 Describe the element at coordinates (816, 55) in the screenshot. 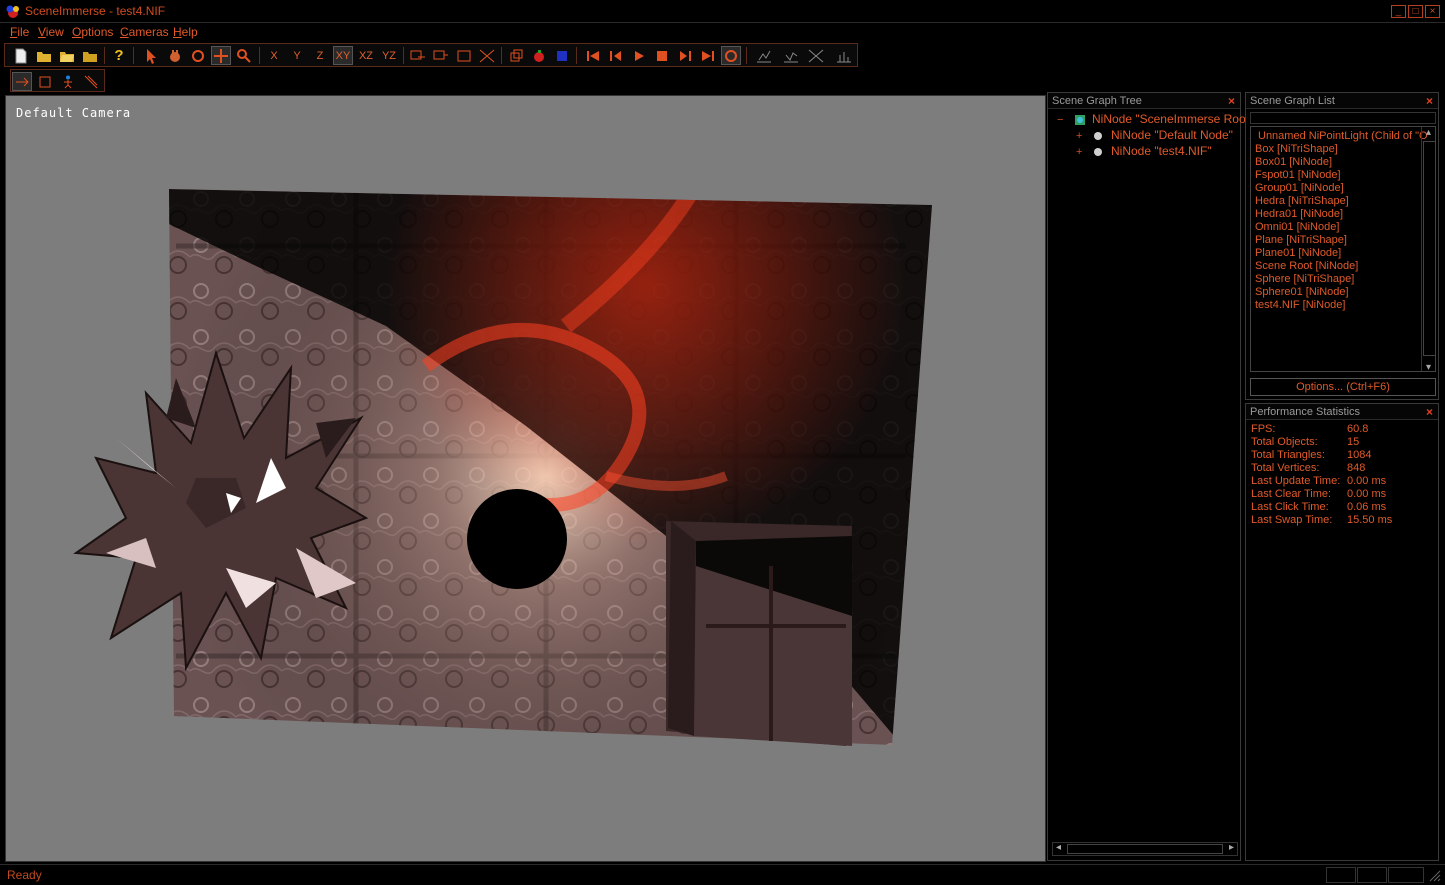

I see `stats-c-icon` at that location.